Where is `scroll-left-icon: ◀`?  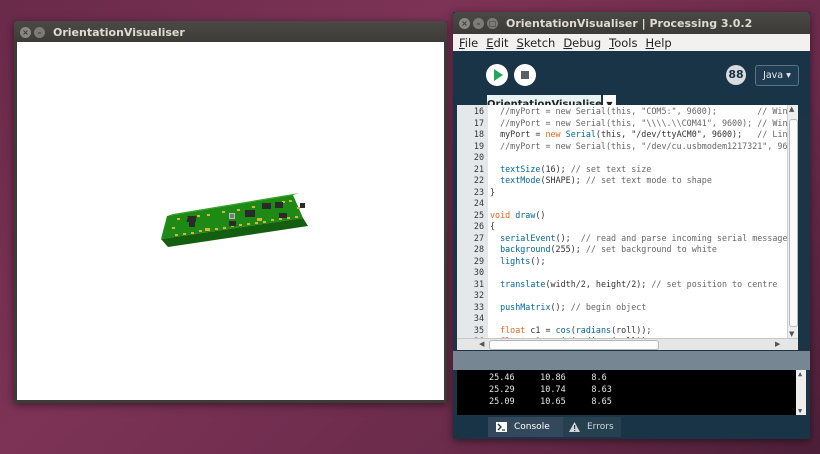 scroll-left-icon: ◀ is located at coordinates (481, 344).